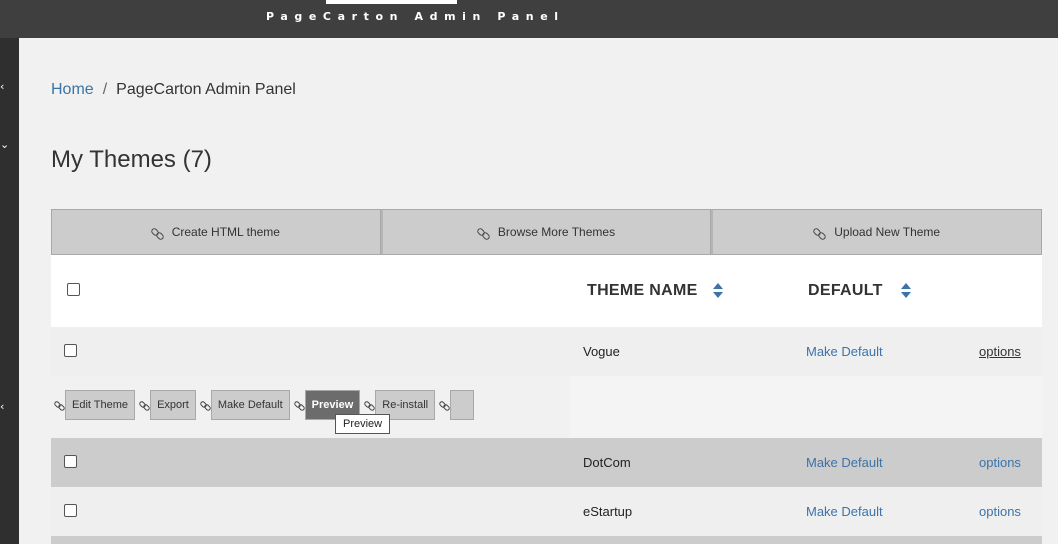  I want to click on browse-more-themes-button: Browse More Themes, so click(546, 232).